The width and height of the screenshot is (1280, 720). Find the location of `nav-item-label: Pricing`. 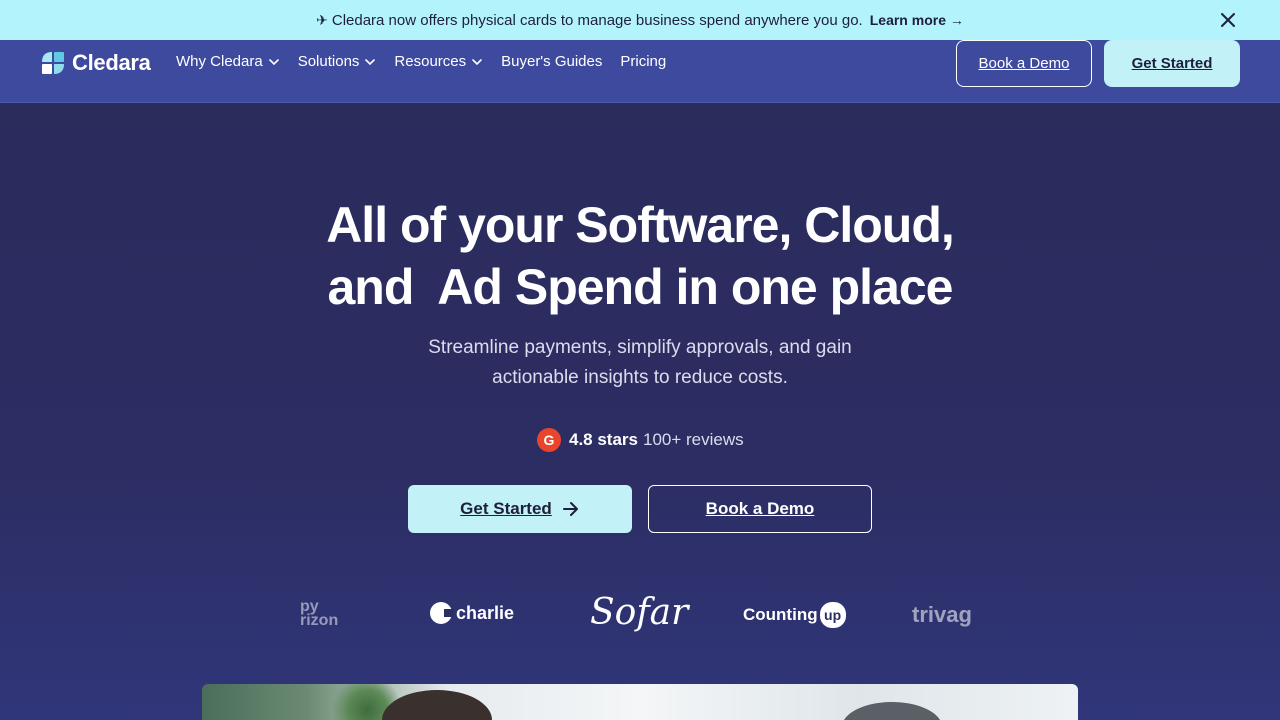

nav-item-label: Pricing is located at coordinates (643, 61).